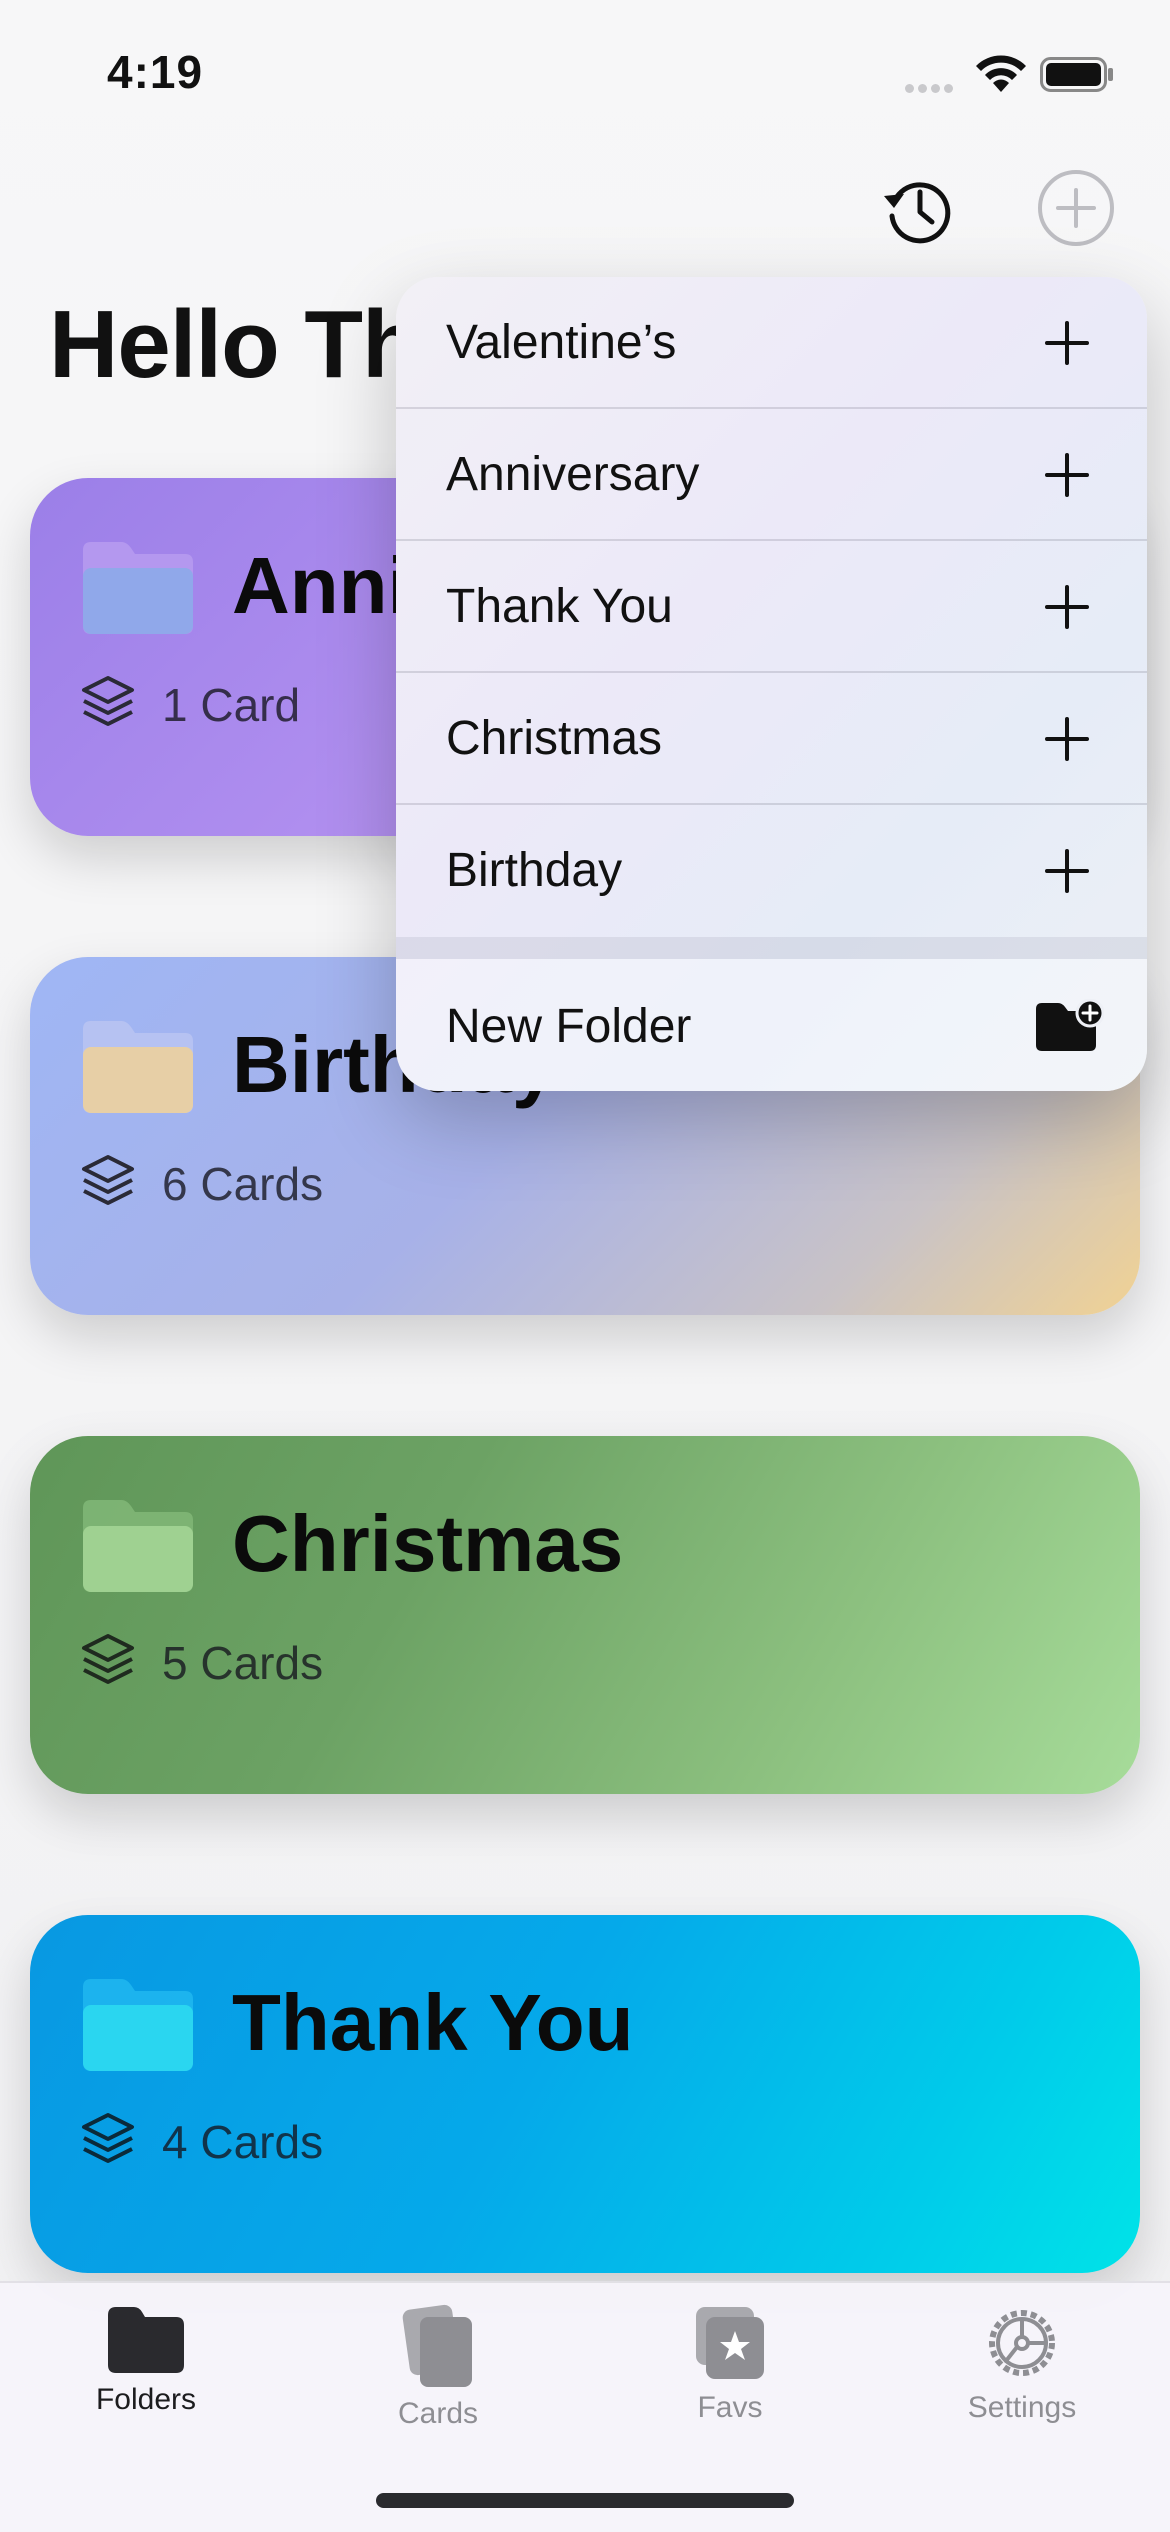 This screenshot has width=1170, height=2532. I want to click on folder-title: Thank You, so click(433, 2022).